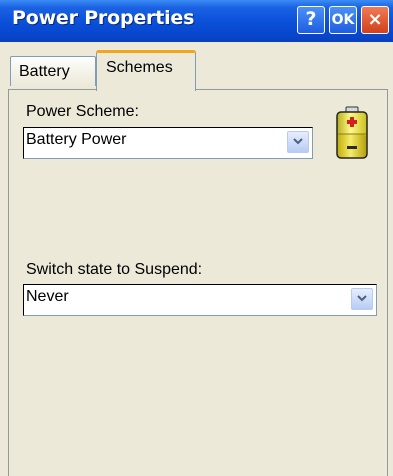  I want to click on power-scheme-dropdown: Battery Power, so click(168, 143).